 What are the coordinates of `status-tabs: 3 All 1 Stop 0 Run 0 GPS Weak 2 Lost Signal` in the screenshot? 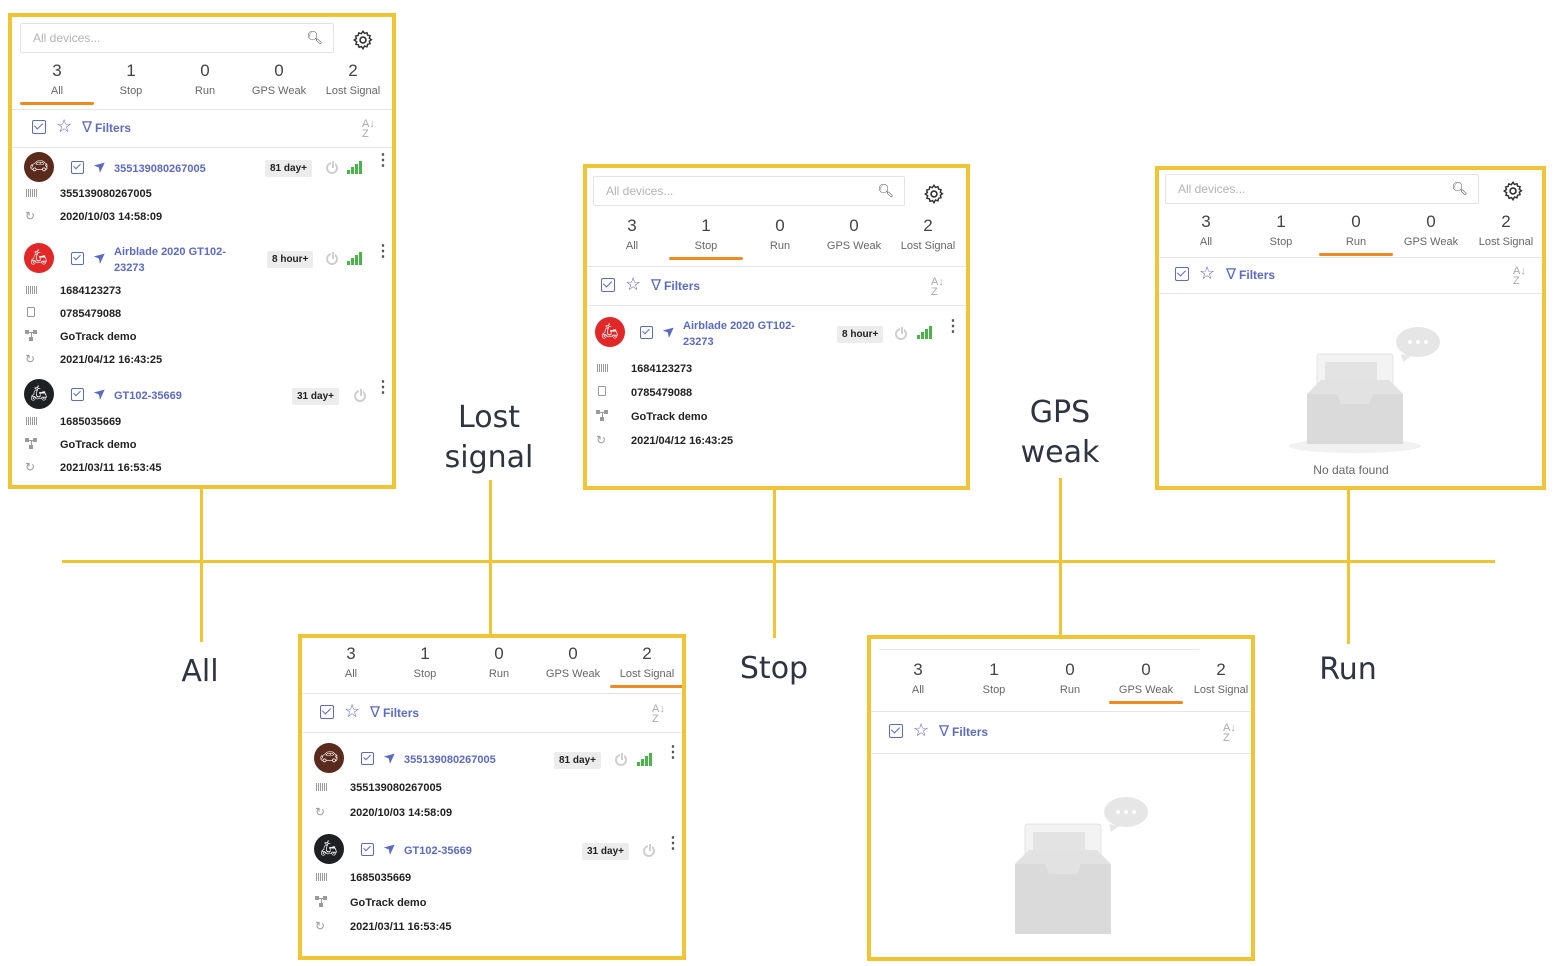 It's located at (498, 665).